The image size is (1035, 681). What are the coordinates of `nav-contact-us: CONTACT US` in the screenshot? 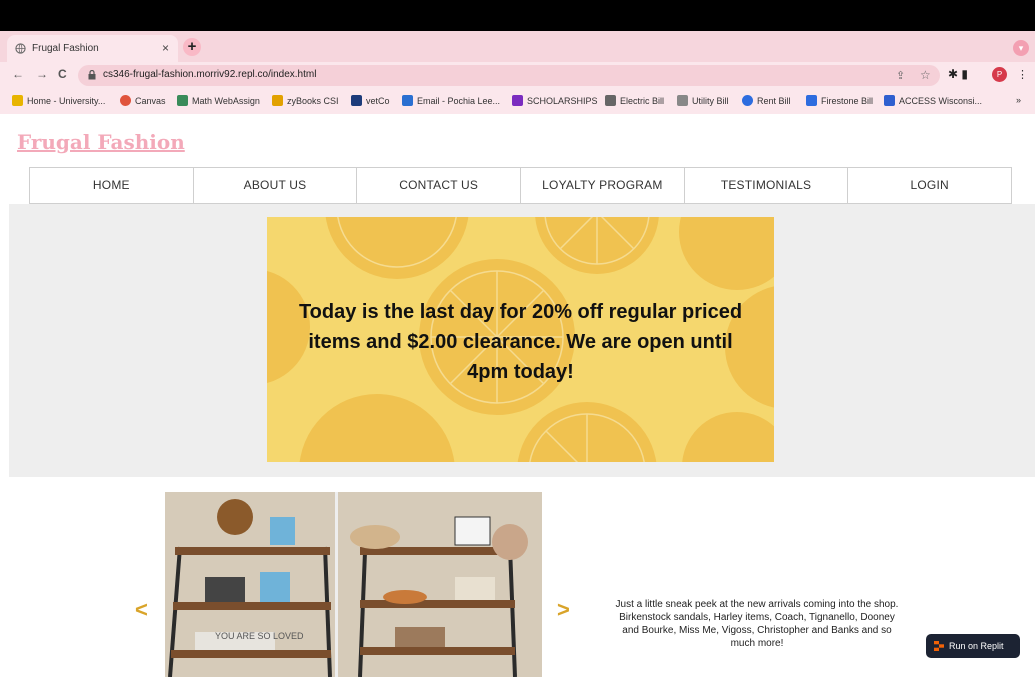 It's located at (439, 185).